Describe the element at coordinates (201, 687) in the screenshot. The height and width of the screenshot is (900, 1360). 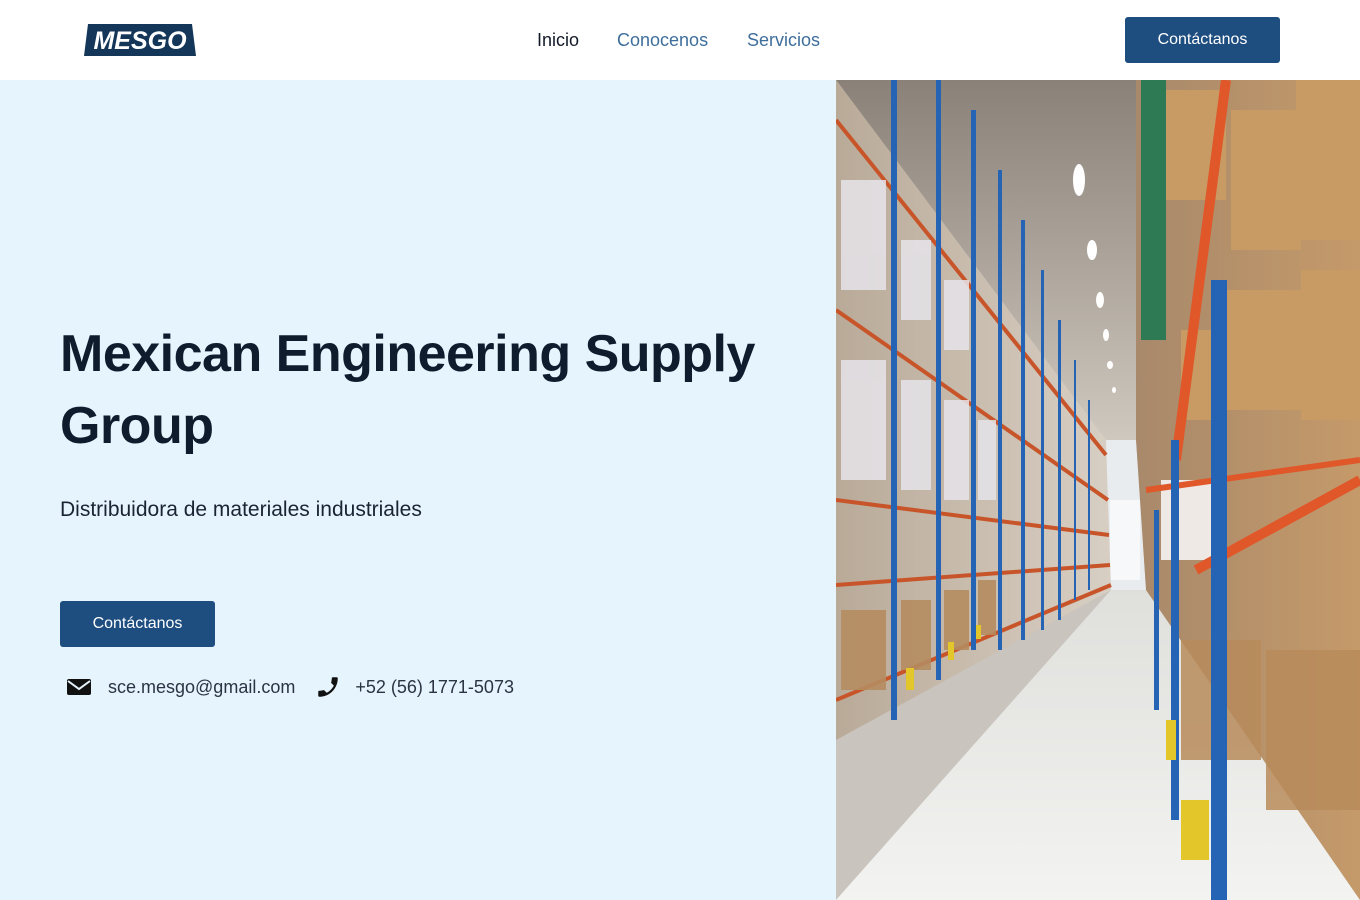
I see `email-link: sce.mesgo@gmail.com` at that location.